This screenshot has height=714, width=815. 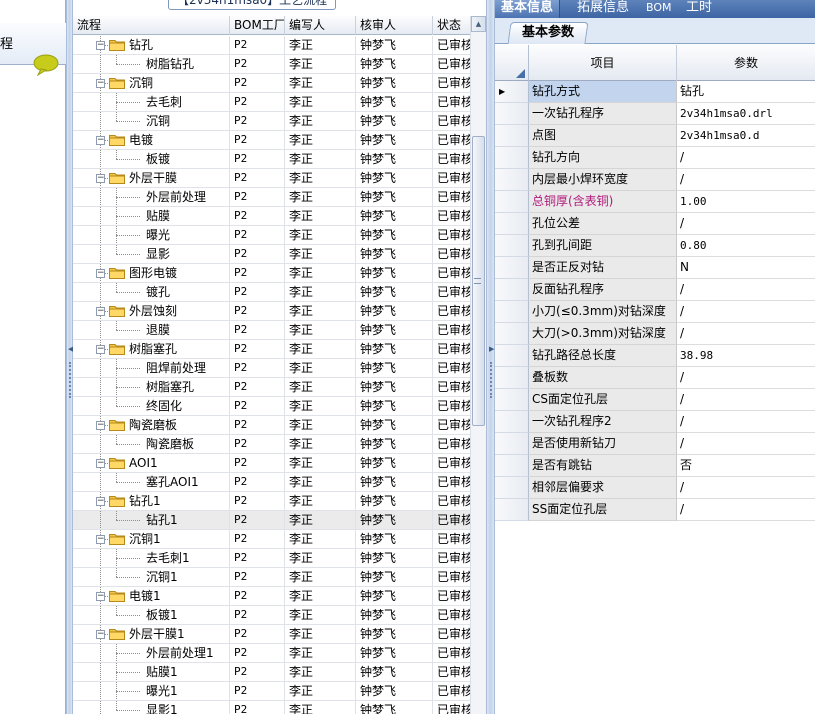 I want to click on tree-step-row: 外层前处理 P2 李正 钟梦飞 已审核, so click(x=271, y=197).